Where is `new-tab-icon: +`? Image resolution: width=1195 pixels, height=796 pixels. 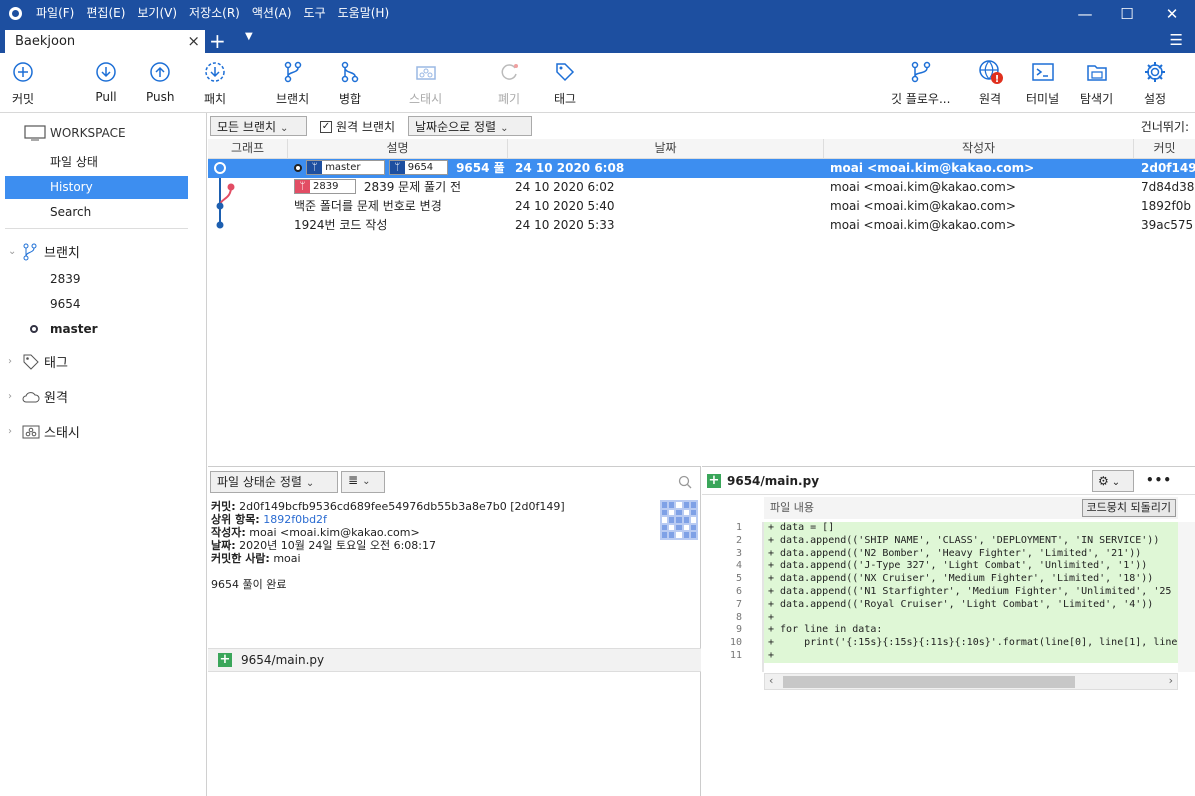 new-tab-icon: + is located at coordinates (217, 41).